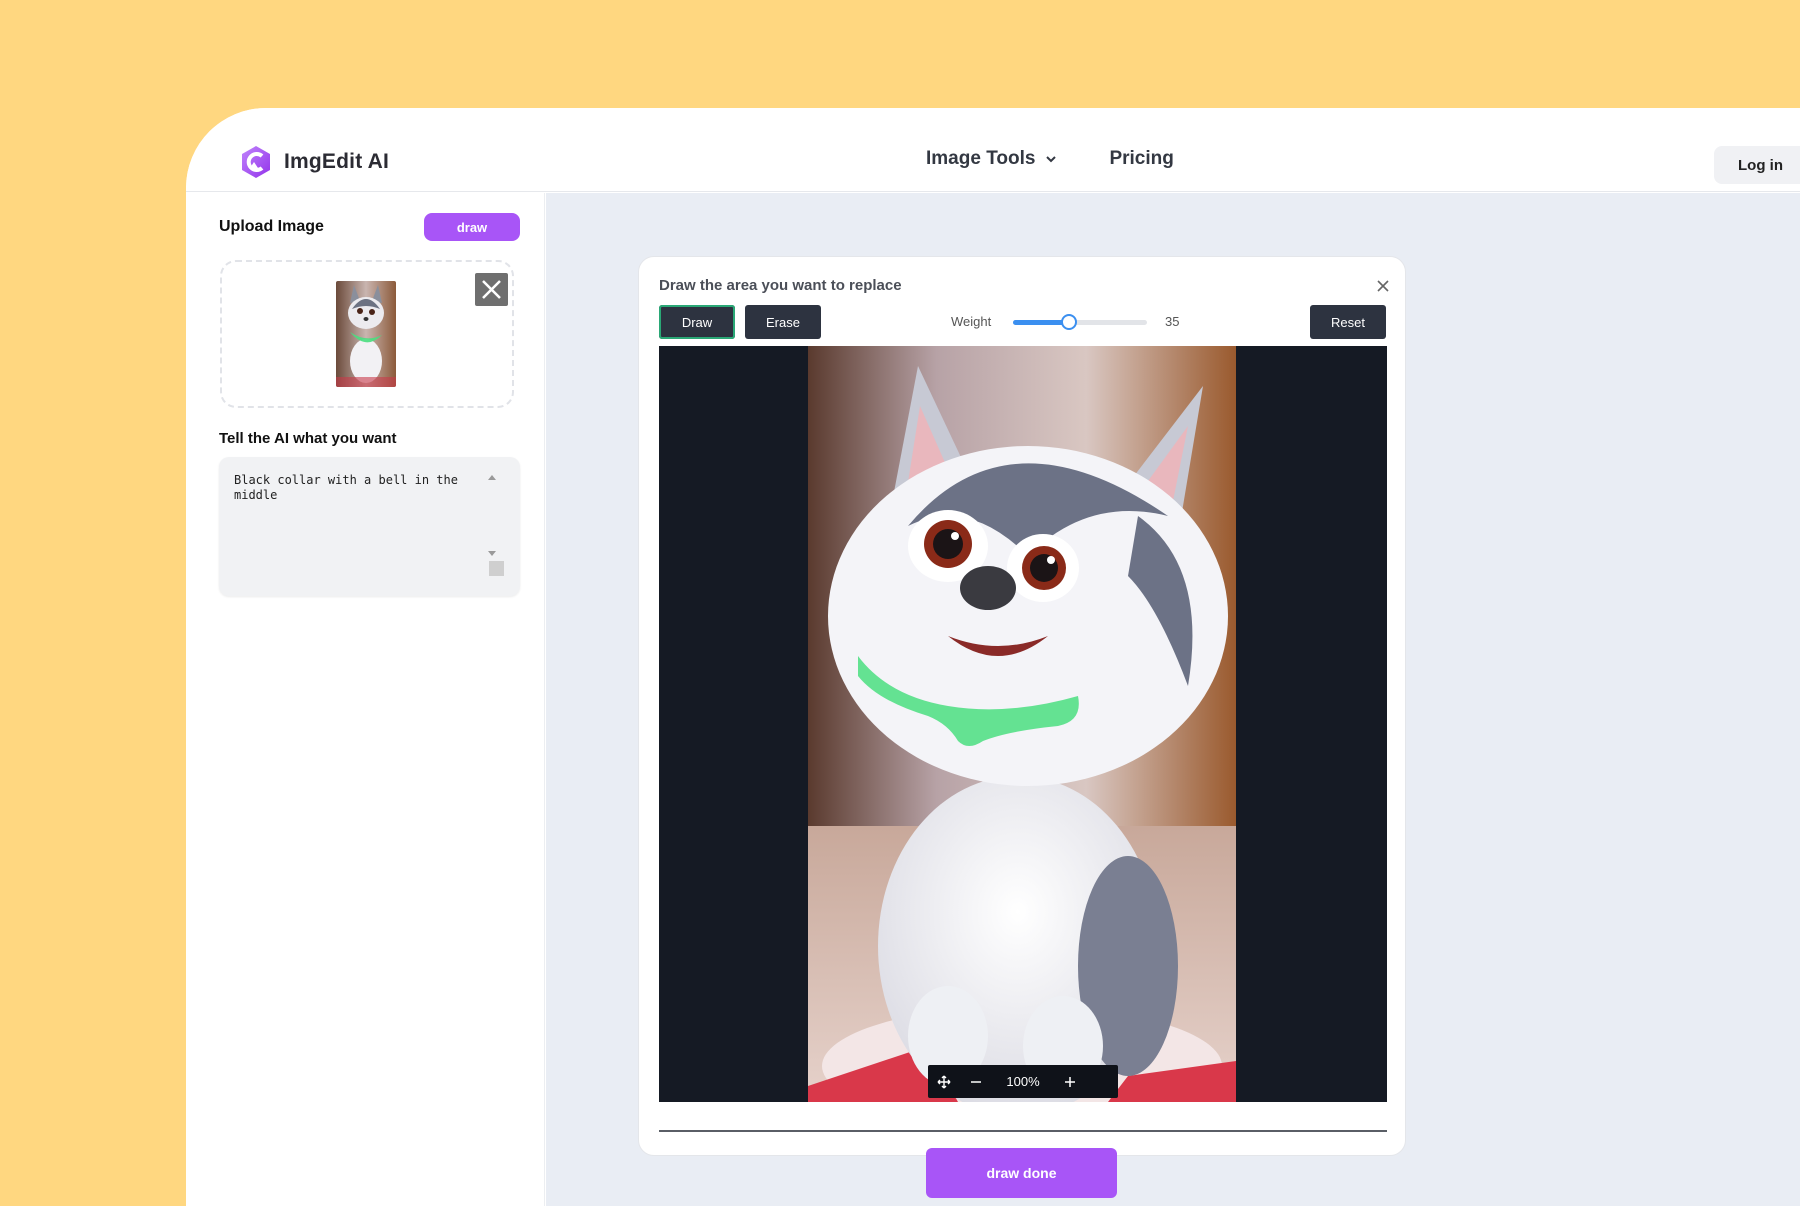 The image size is (1800, 1206). Describe the element at coordinates (1172, 321) in the screenshot. I see `weight-value: 35` at that location.